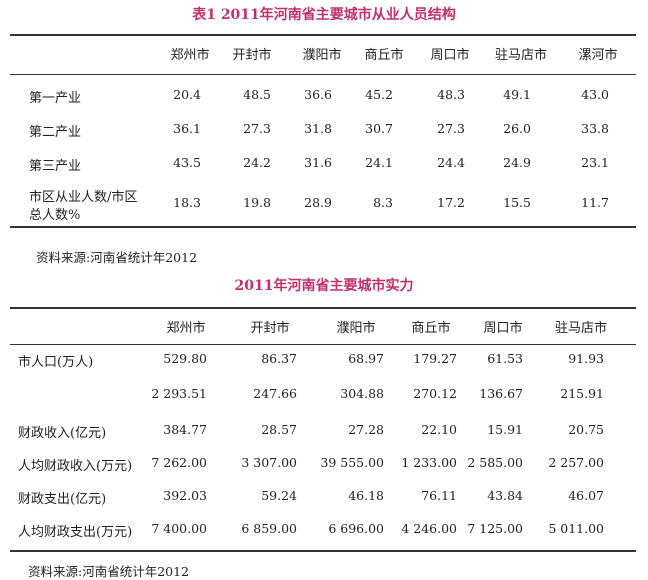  Describe the element at coordinates (517, 162) in the screenshot. I see `table1-cell: 24.9` at that location.